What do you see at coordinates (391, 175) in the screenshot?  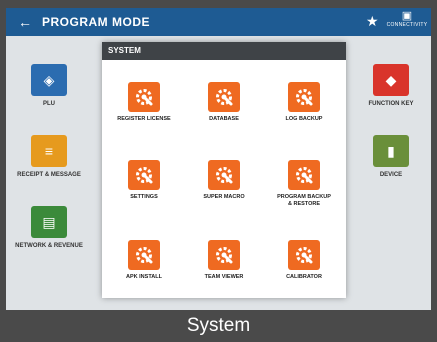 I see `tile-label: DEVICE` at bounding box center [391, 175].